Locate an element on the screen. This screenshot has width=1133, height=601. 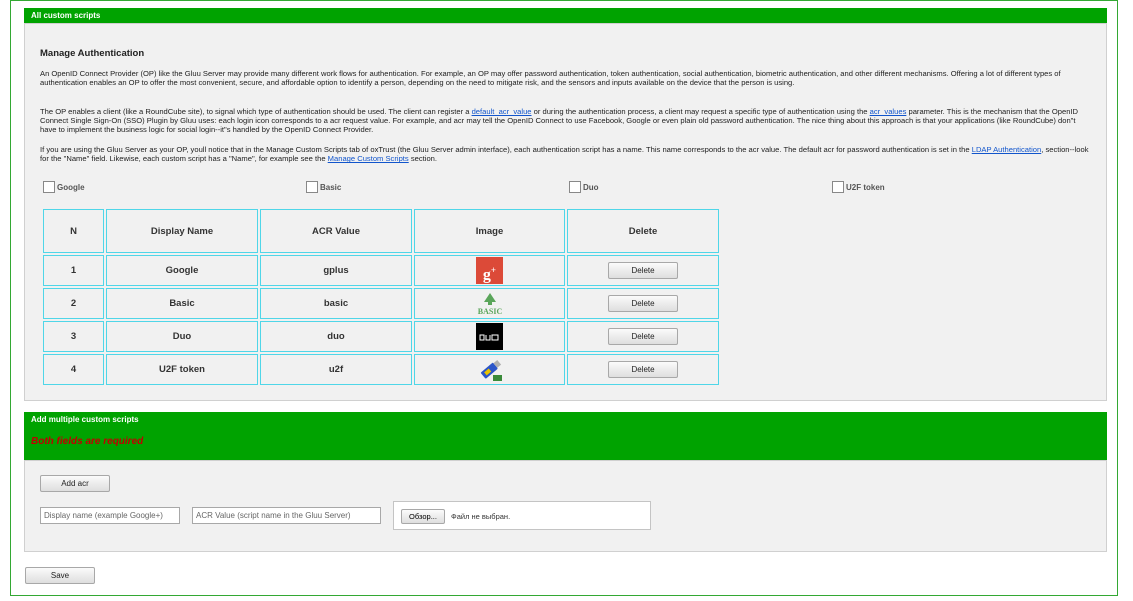
display-name-cell: Basic is located at coordinates (182, 303).